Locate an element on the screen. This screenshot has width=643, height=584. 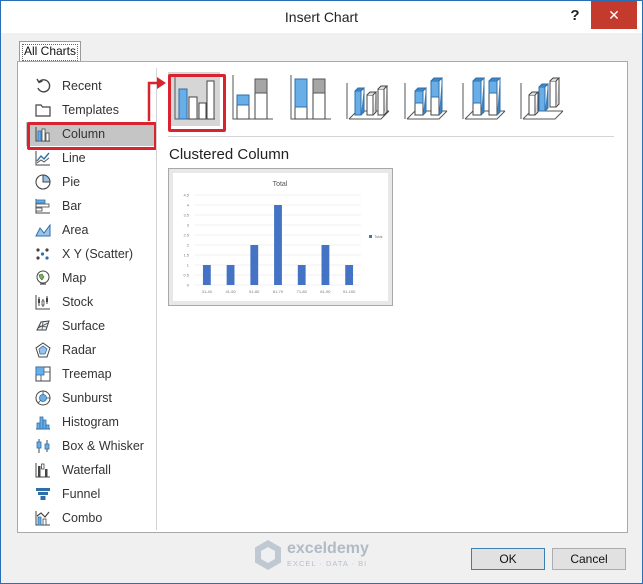
y-tick-label: 1 is located at coordinates (188, 265).